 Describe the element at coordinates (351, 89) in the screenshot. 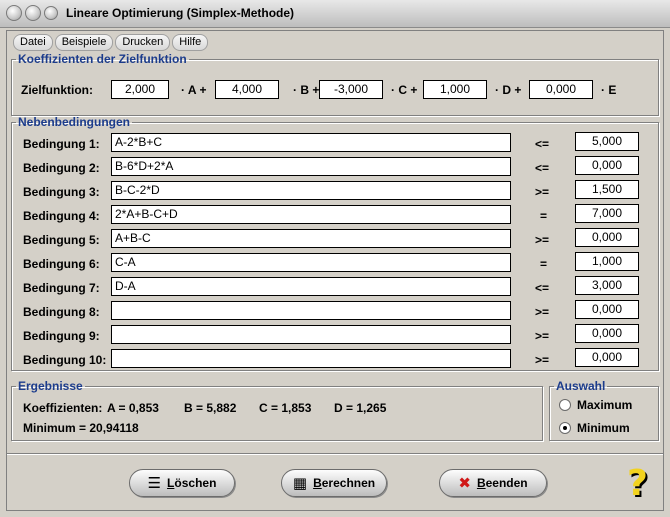

I see `coefficient-c-input: -3,000` at that location.